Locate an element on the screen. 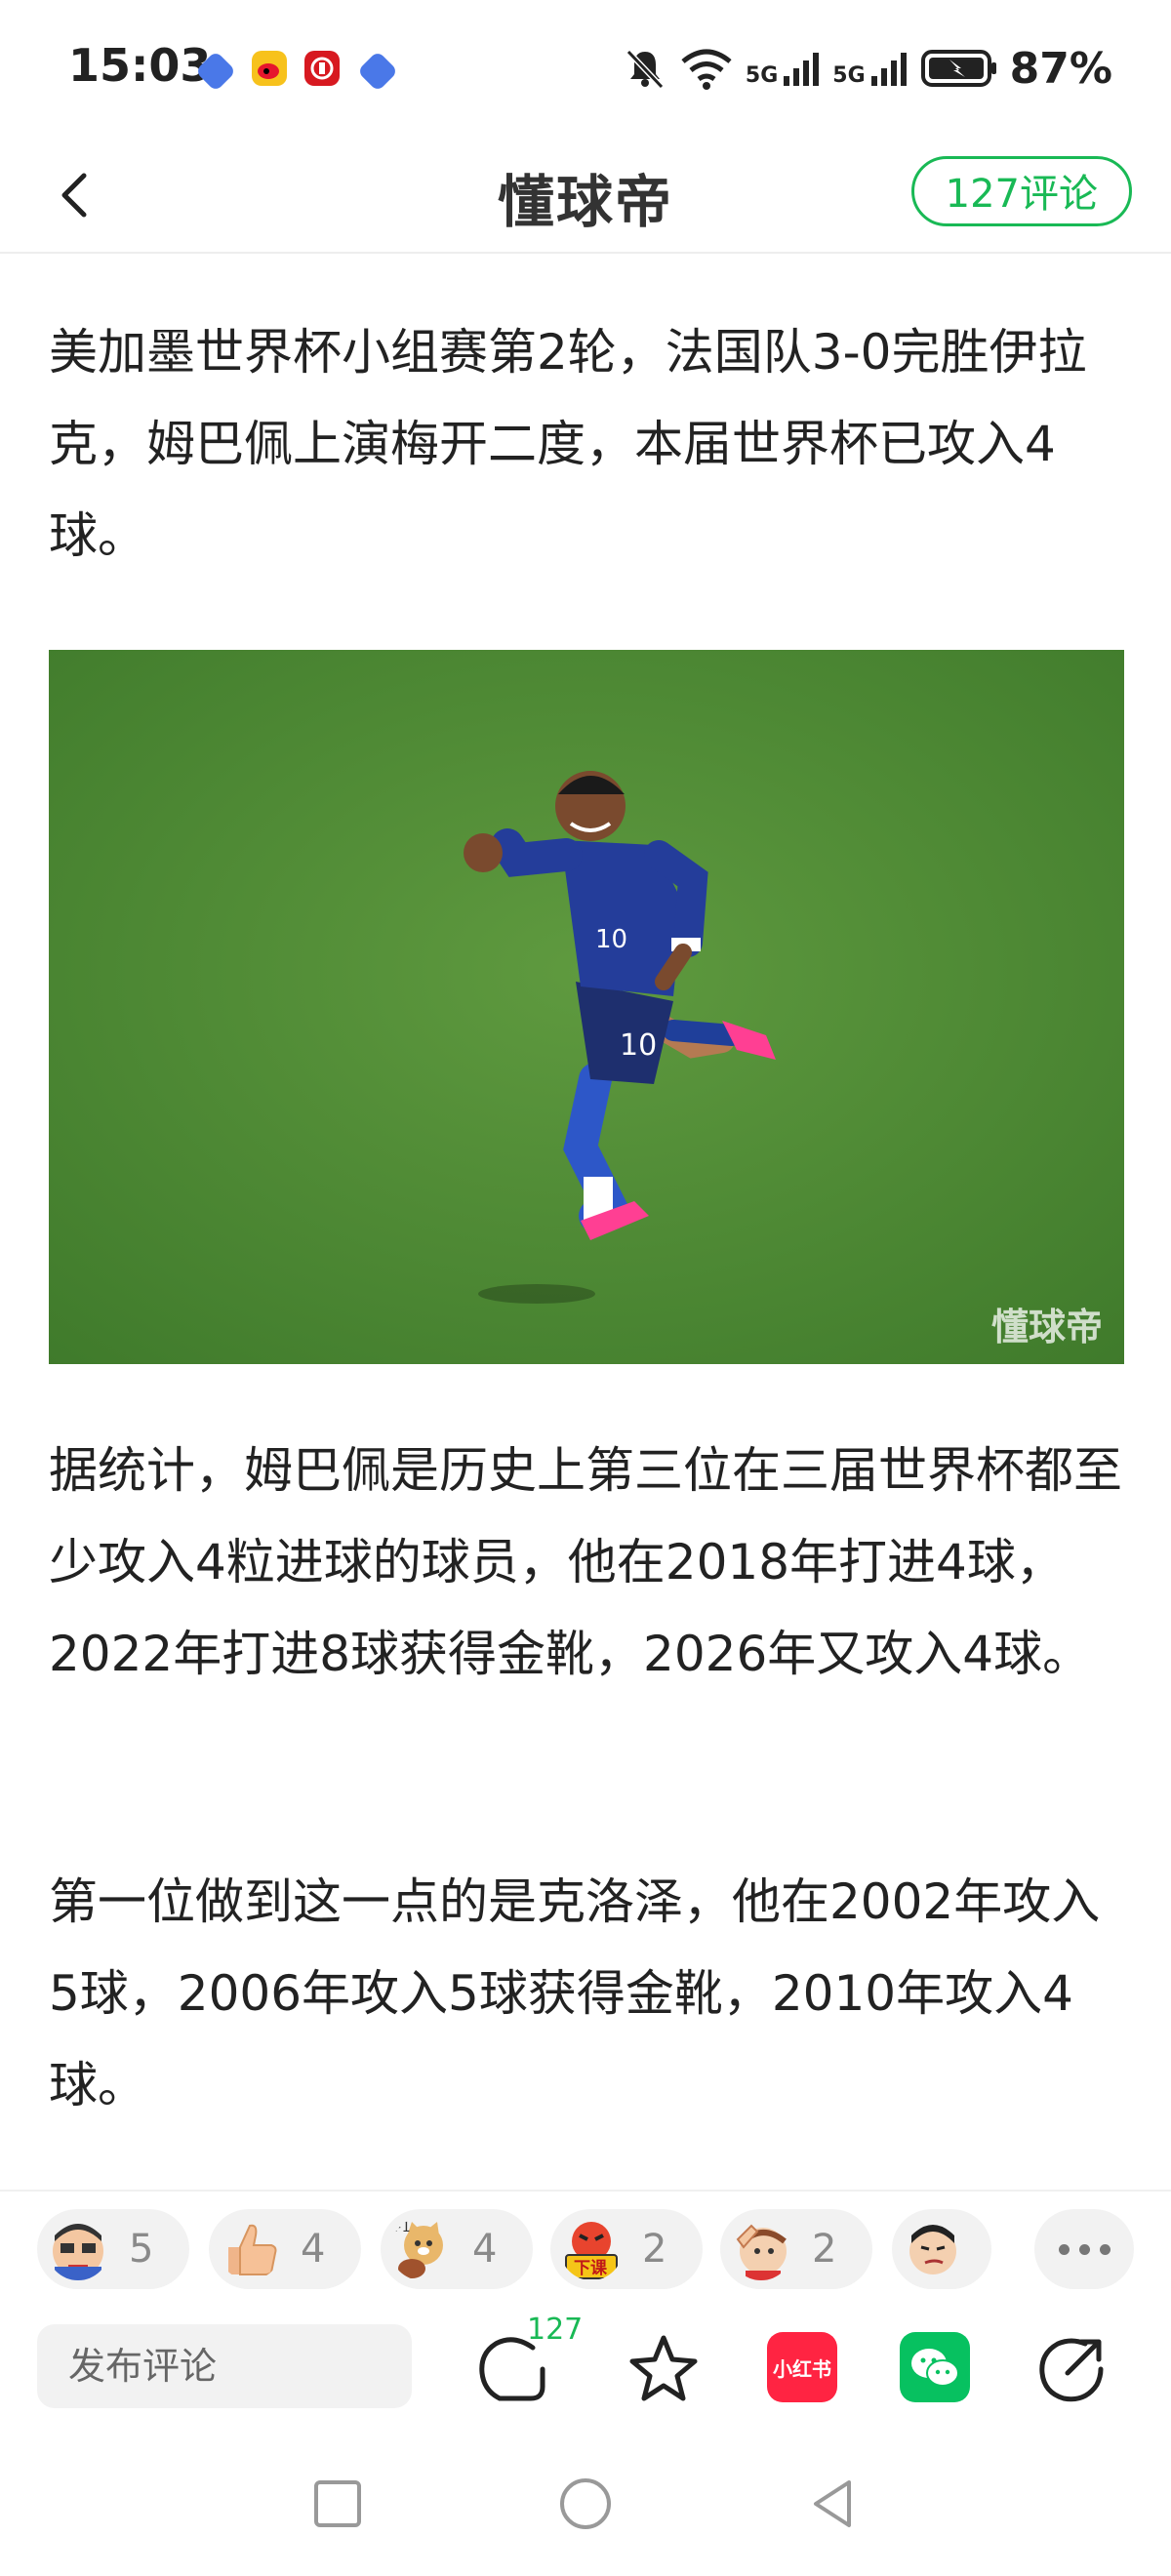  reactions-bar: 5 4 +1 4 下课 2 2 is located at coordinates (585, 2248).